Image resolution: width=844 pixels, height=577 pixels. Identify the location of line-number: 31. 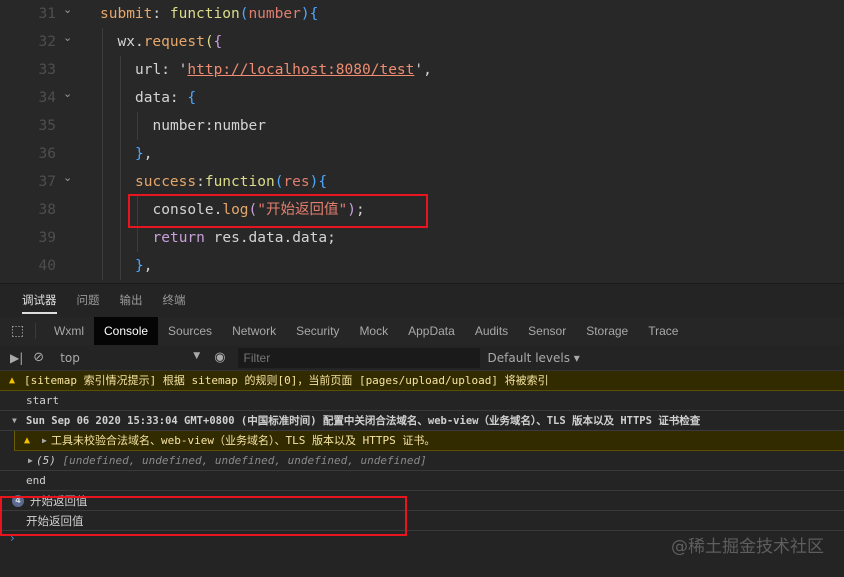
(47, 14).